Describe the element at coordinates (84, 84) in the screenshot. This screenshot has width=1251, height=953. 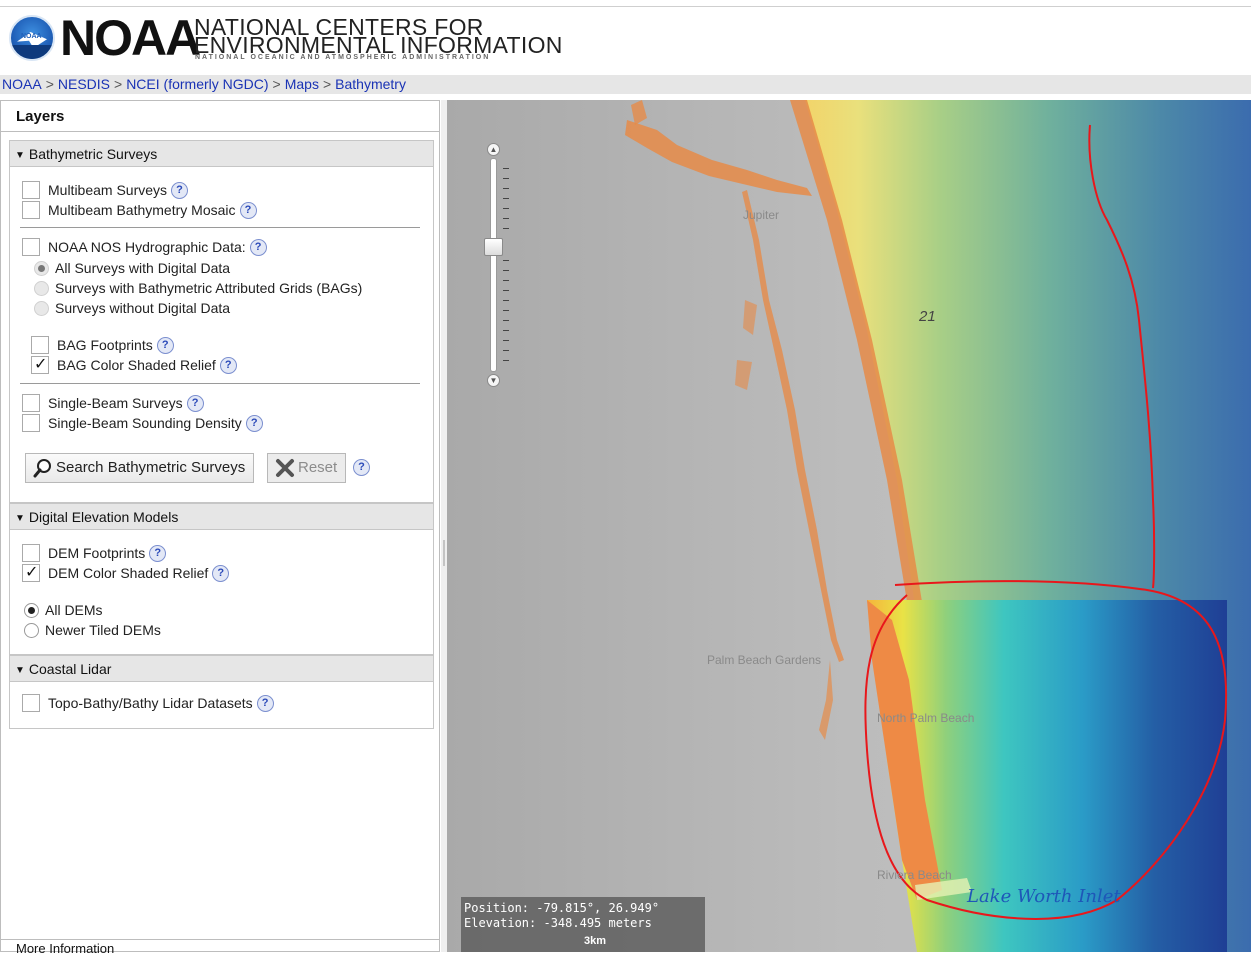
I see `breadcrumb-nesdis: NESDIS` at that location.